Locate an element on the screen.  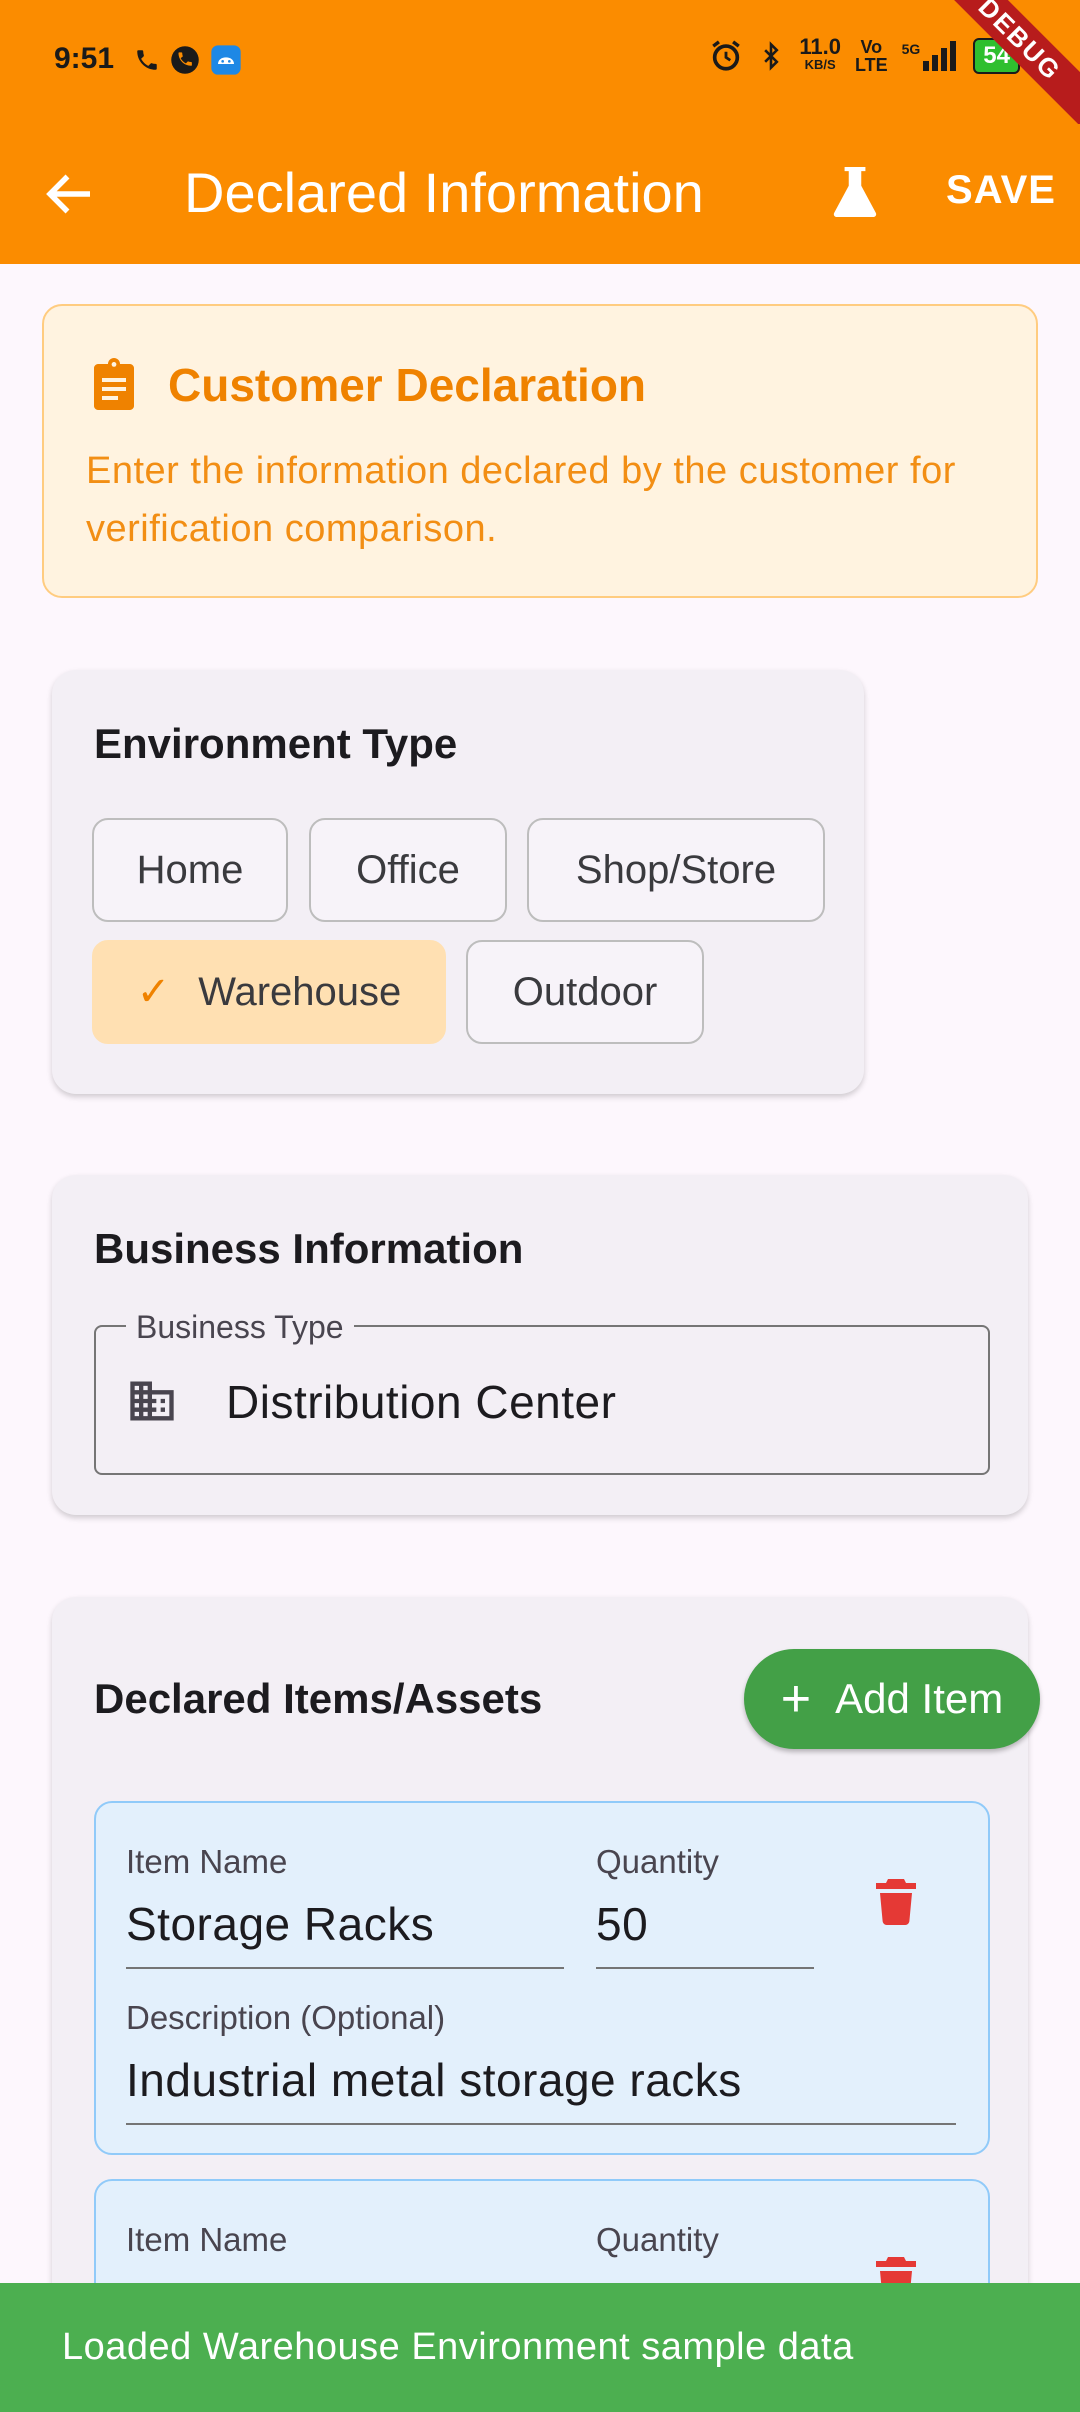
business-info-title: Business Information is located at coordinates (309, 1248).